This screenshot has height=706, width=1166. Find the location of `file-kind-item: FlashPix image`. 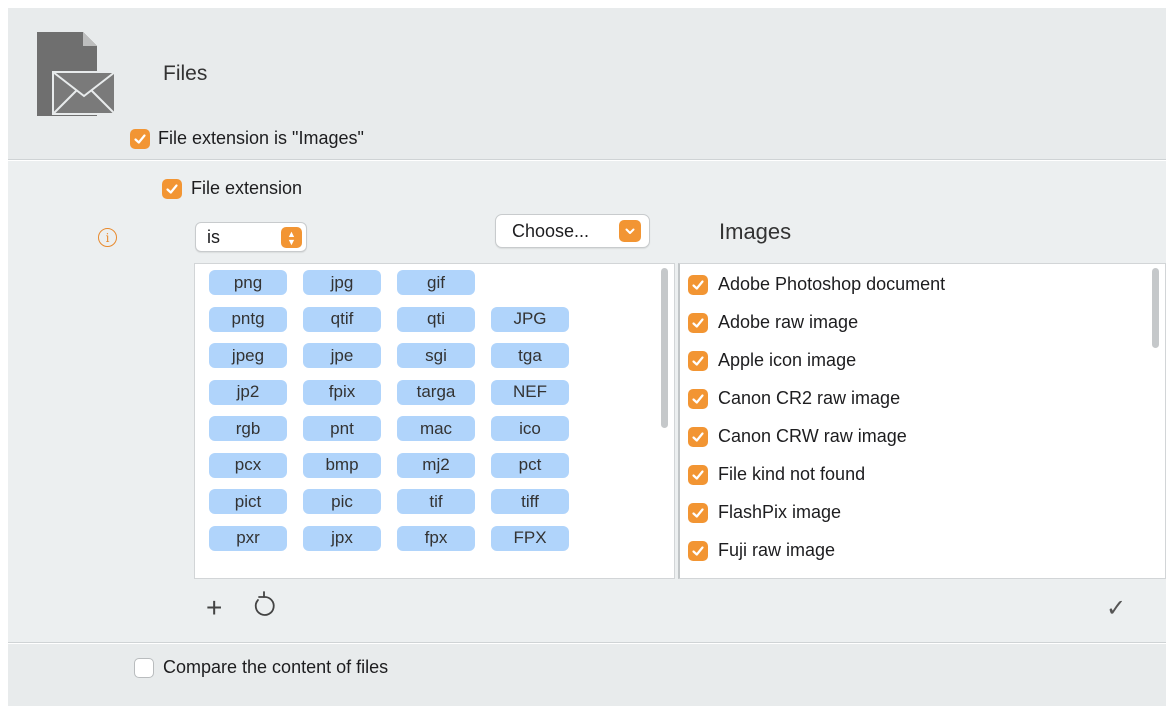

file-kind-item: FlashPix image is located at coordinates (764, 512).